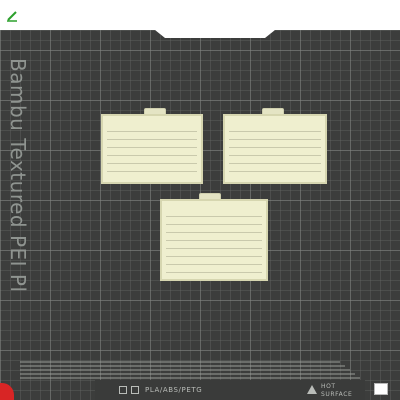 This screenshot has width=400, height=400. What do you see at coordinates (230, 390) in the screenshot?
I see `plate-label-bar: PLA/ABS/PETG HOT SURFACE` at bounding box center [230, 390].